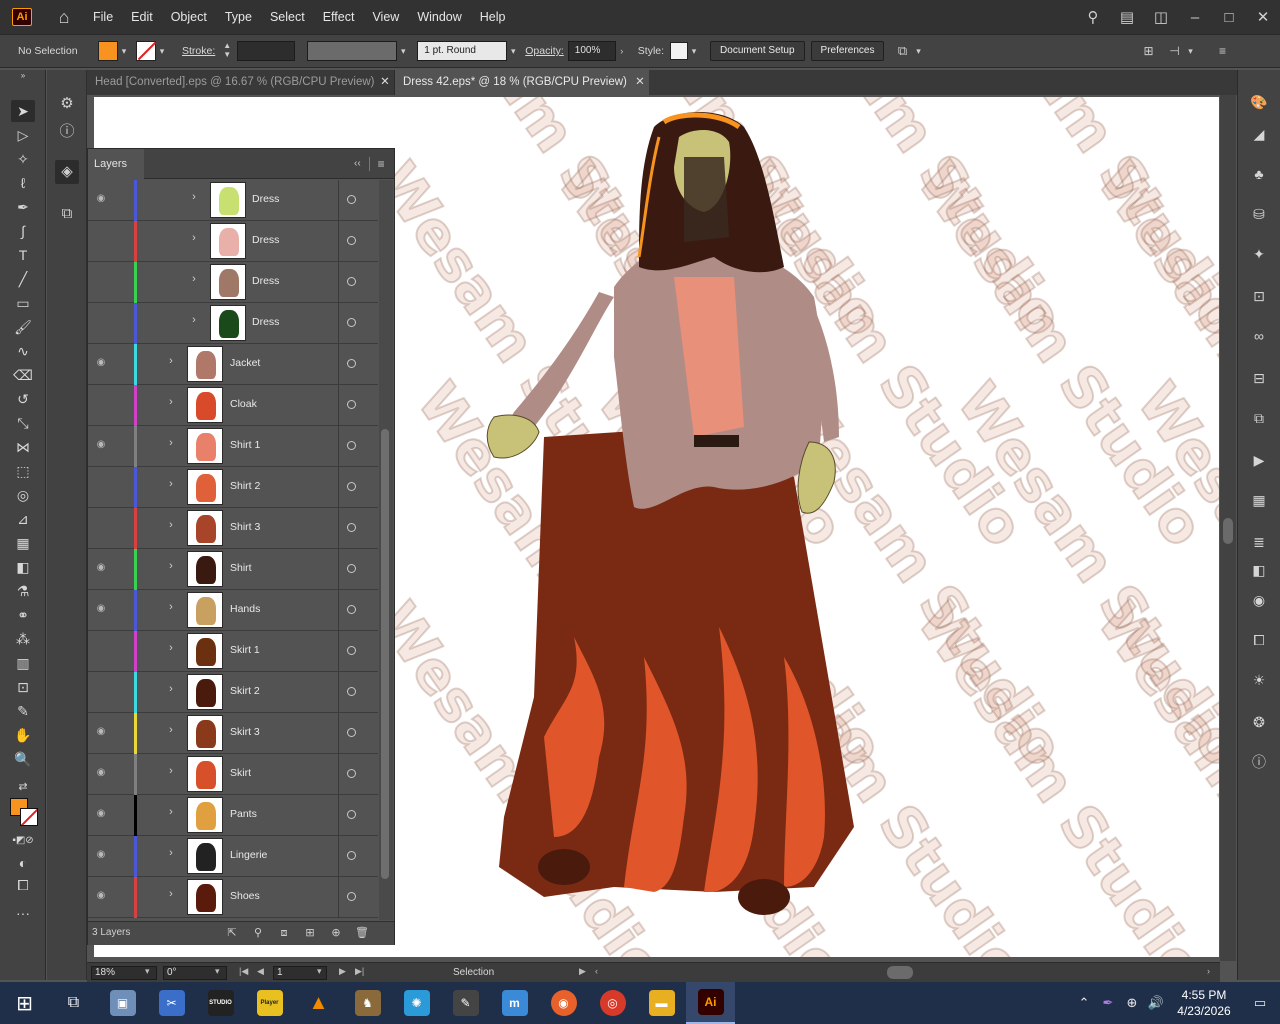 The height and width of the screenshot is (1024, 1280). I want to click on minimize-button: –, so click(1195, 17).